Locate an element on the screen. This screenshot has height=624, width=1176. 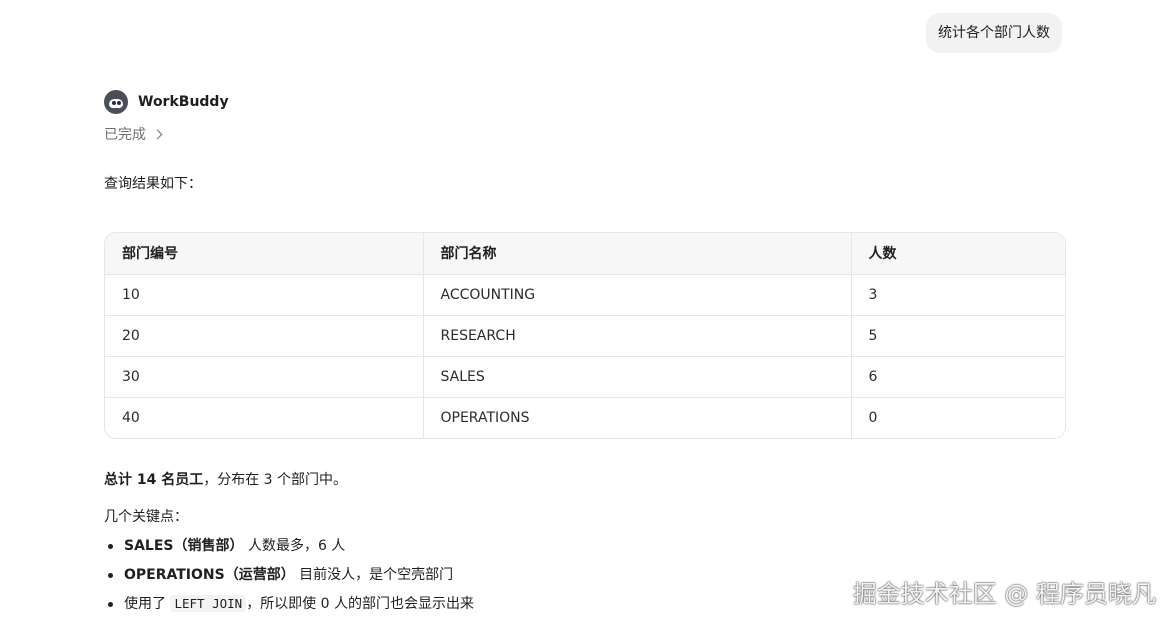
assistant-name: WorkBuddy is located at coordinates (183, 102).